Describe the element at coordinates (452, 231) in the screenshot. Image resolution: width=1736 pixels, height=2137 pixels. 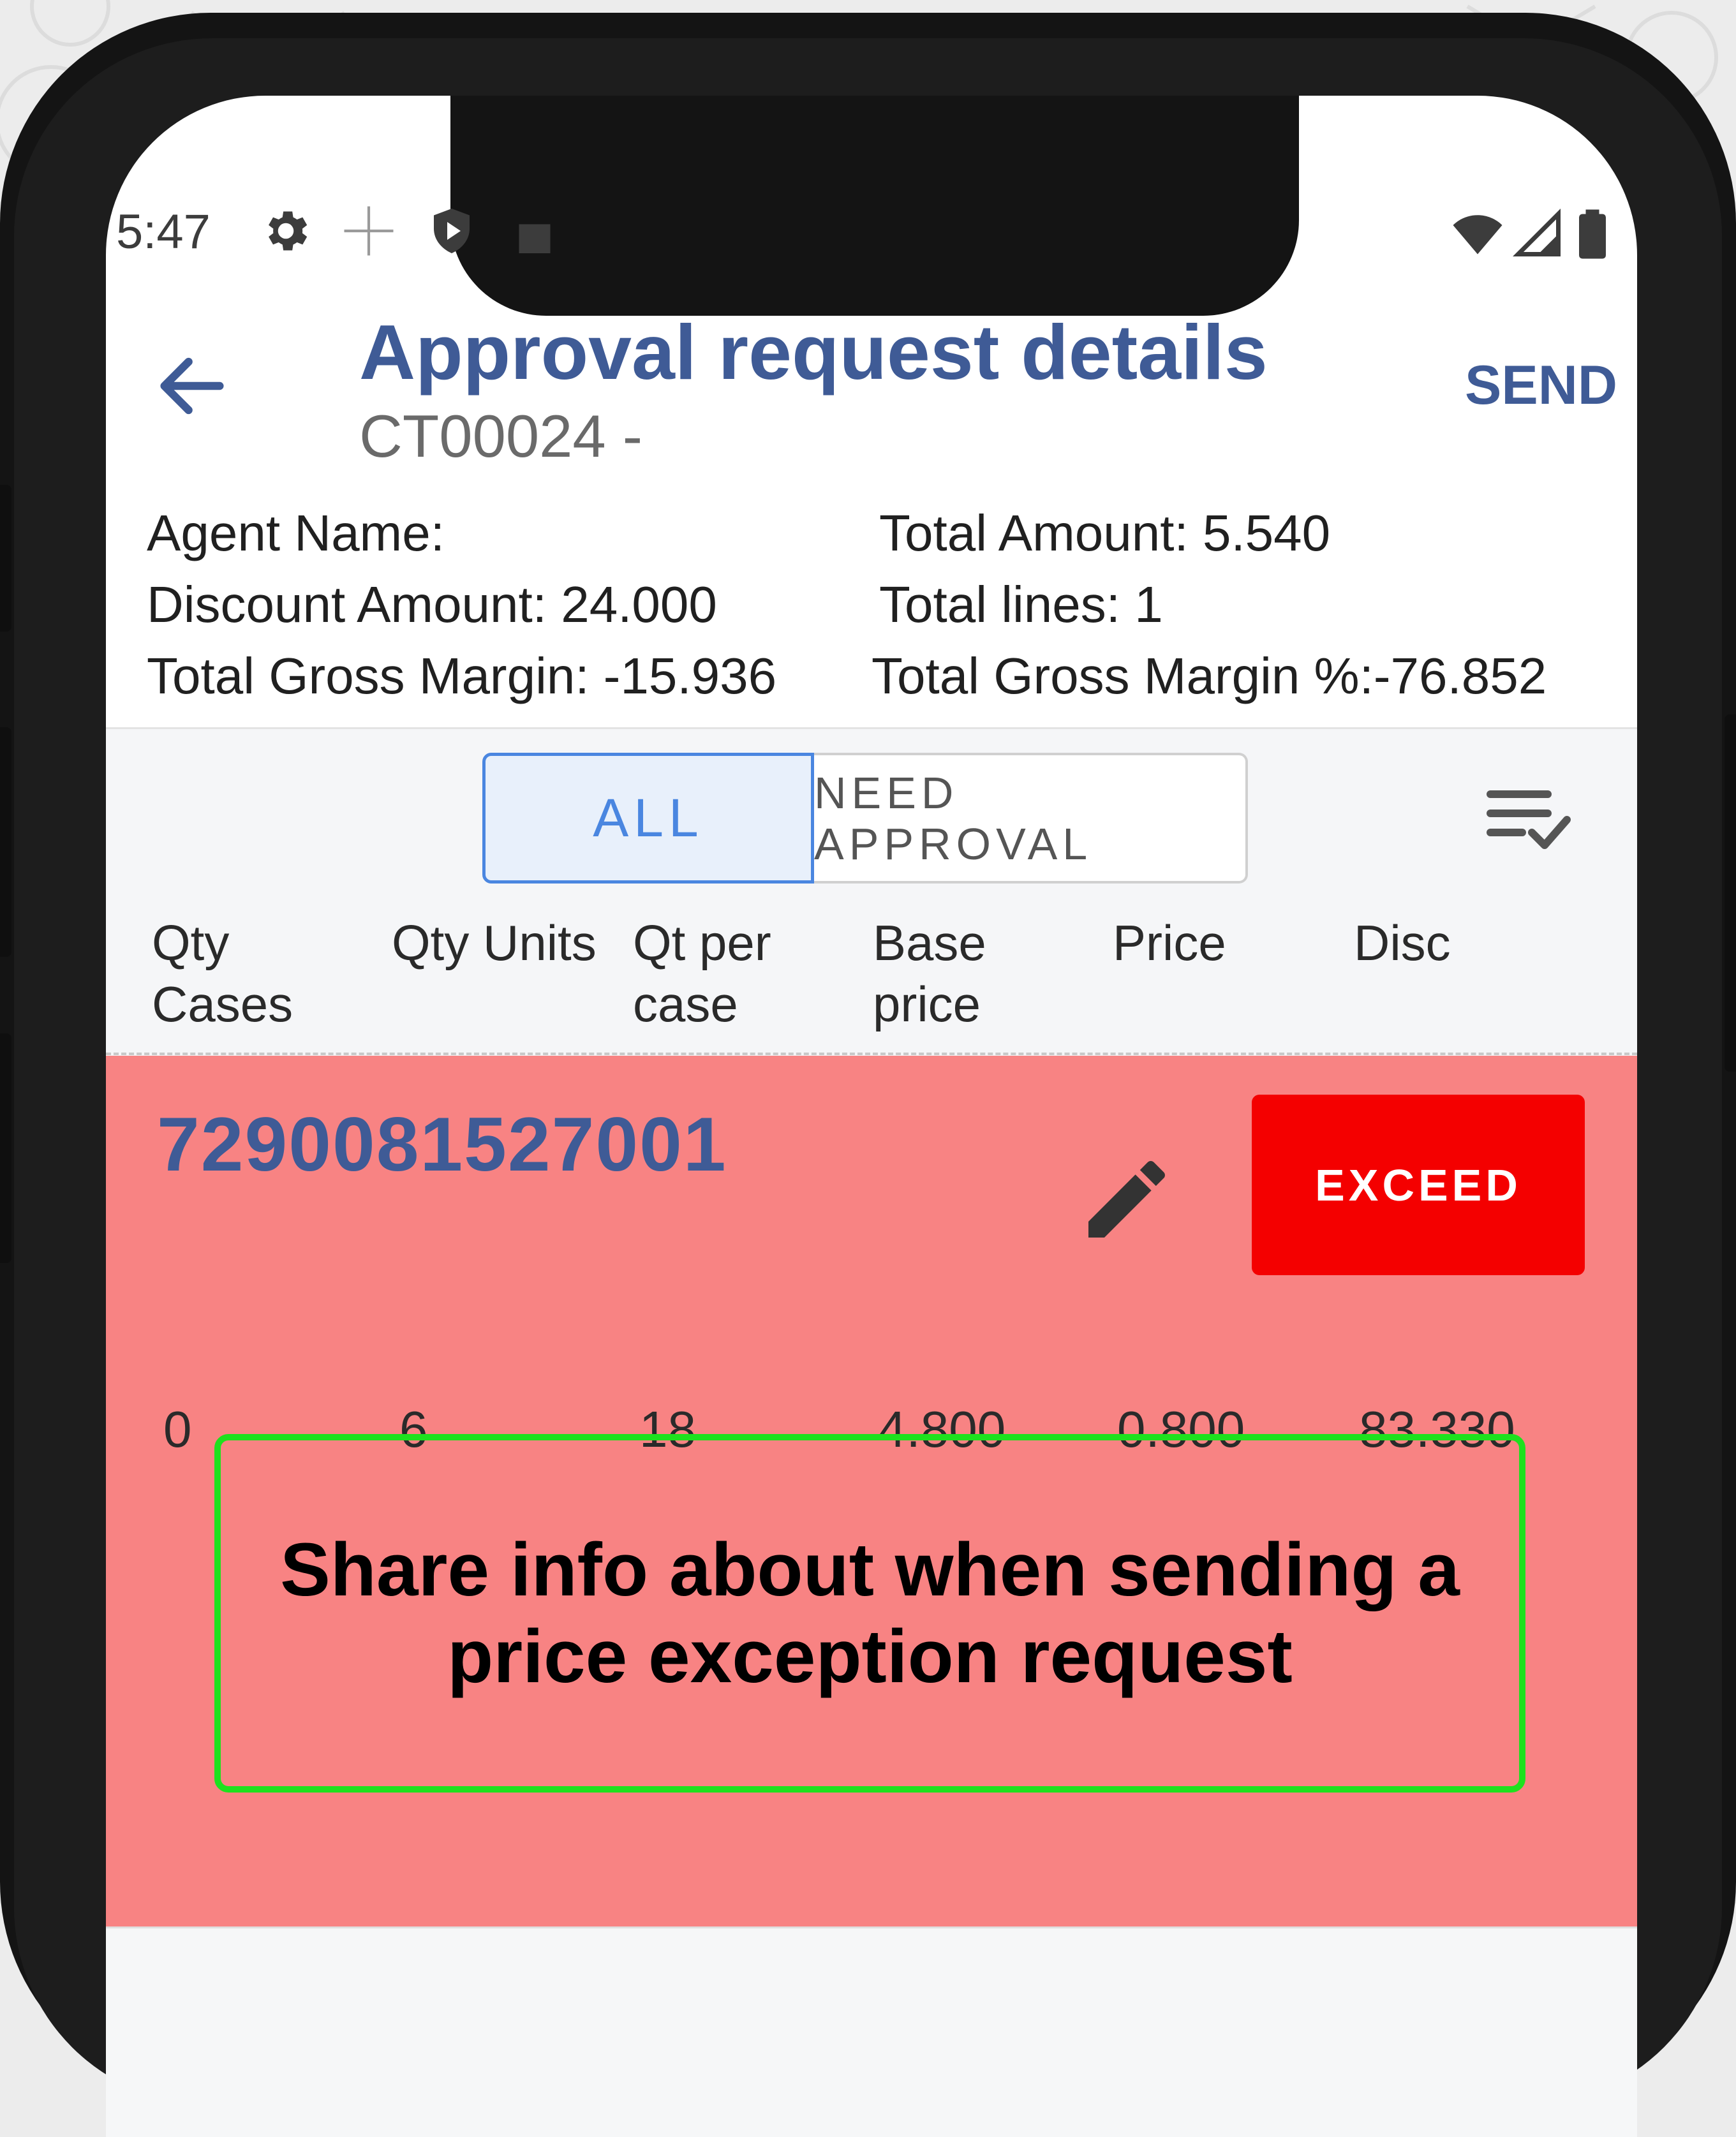
I see `shield-play-icon` at that location.